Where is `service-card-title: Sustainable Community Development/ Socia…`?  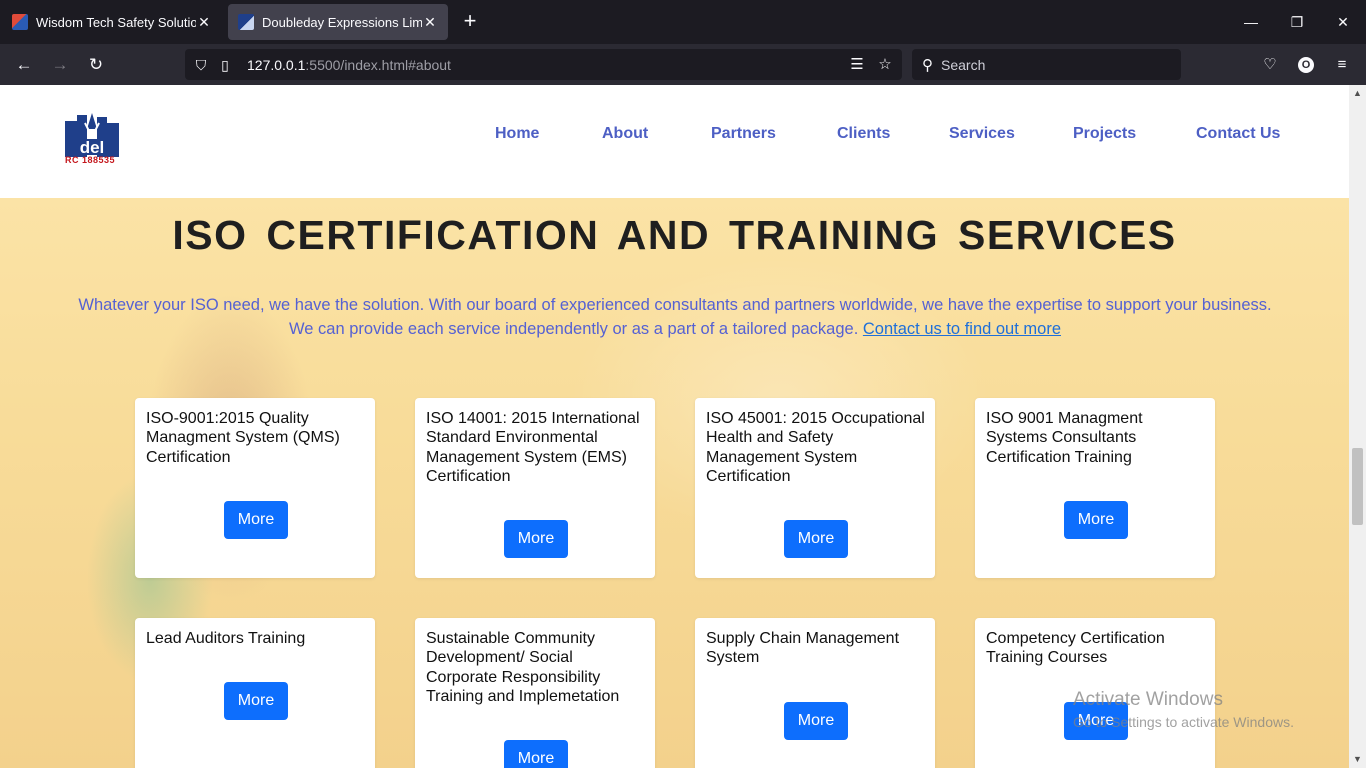 service-card-title: Sustainable Community Development/ Socia… is located at coordinates (523, 667).